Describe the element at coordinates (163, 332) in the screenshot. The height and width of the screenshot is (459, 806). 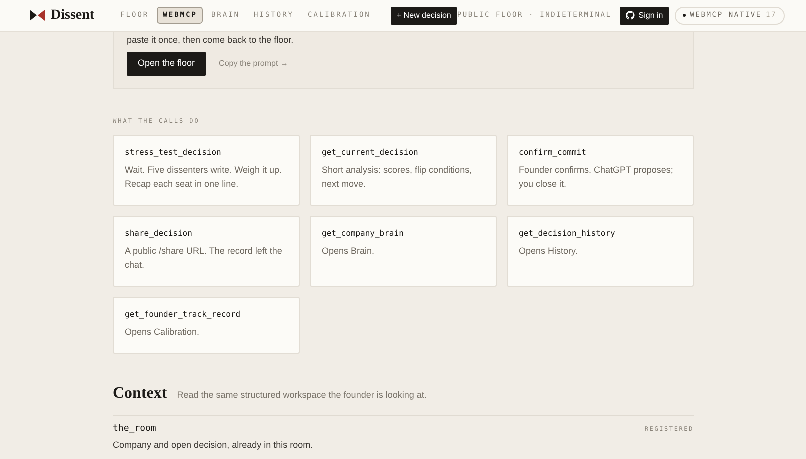
I see `call-description: Opens Calibration.` at that location.